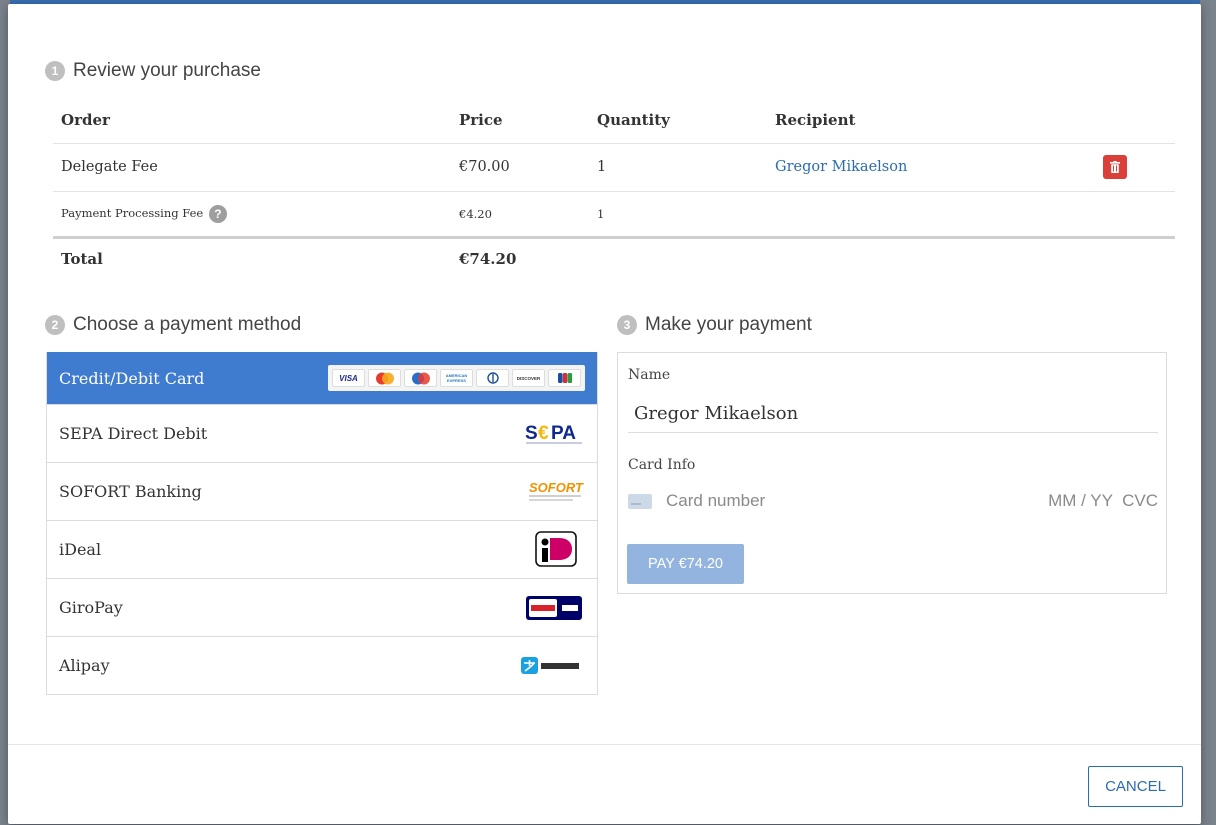 The width and height of the screenshot is (1216, 825). Describe the element at coordinates (348, 378) in the screenshot. I see `visa-icon: VISA` at that location.